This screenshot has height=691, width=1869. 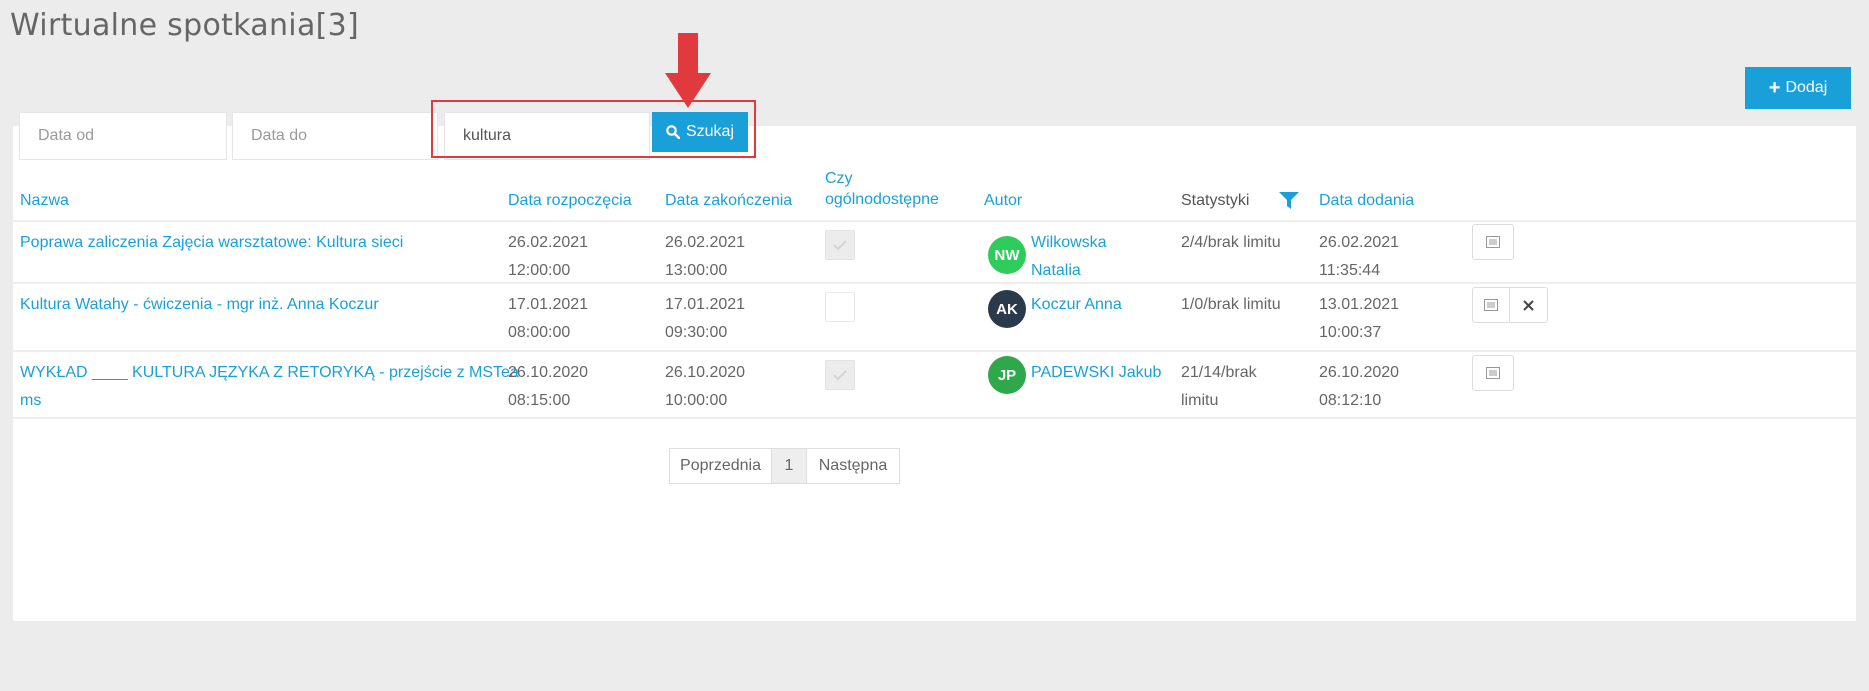 I want to click on delete-button, so click(x=1529, y=305).